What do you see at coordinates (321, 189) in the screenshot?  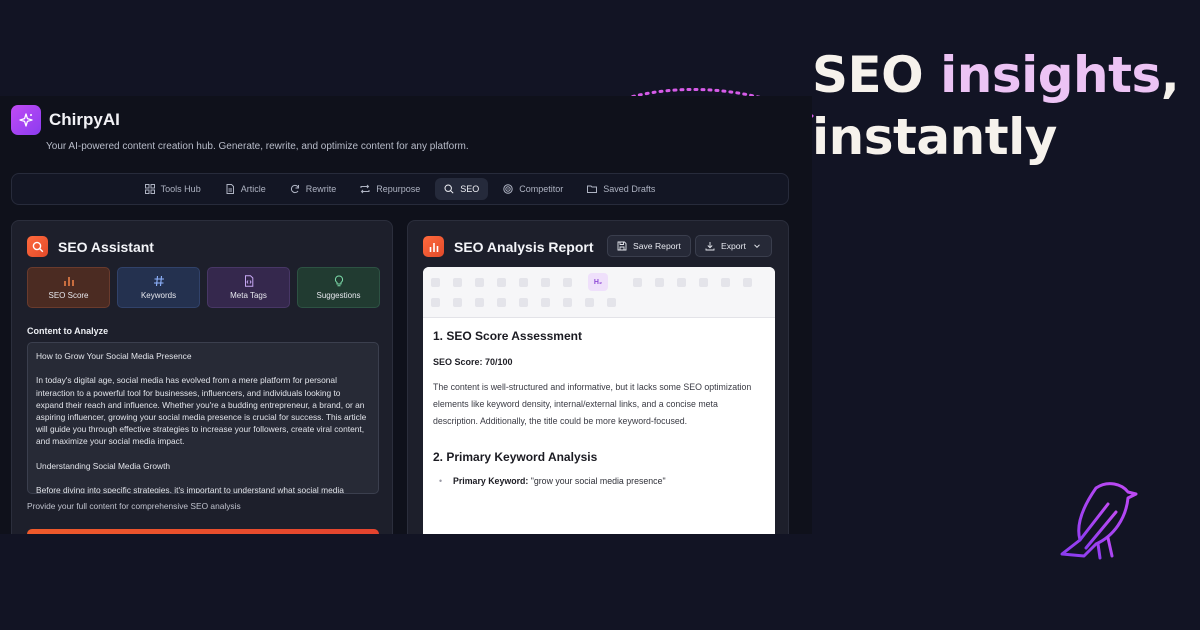 I see `nav-label: Rewrite` at bounding box center [321, 189].